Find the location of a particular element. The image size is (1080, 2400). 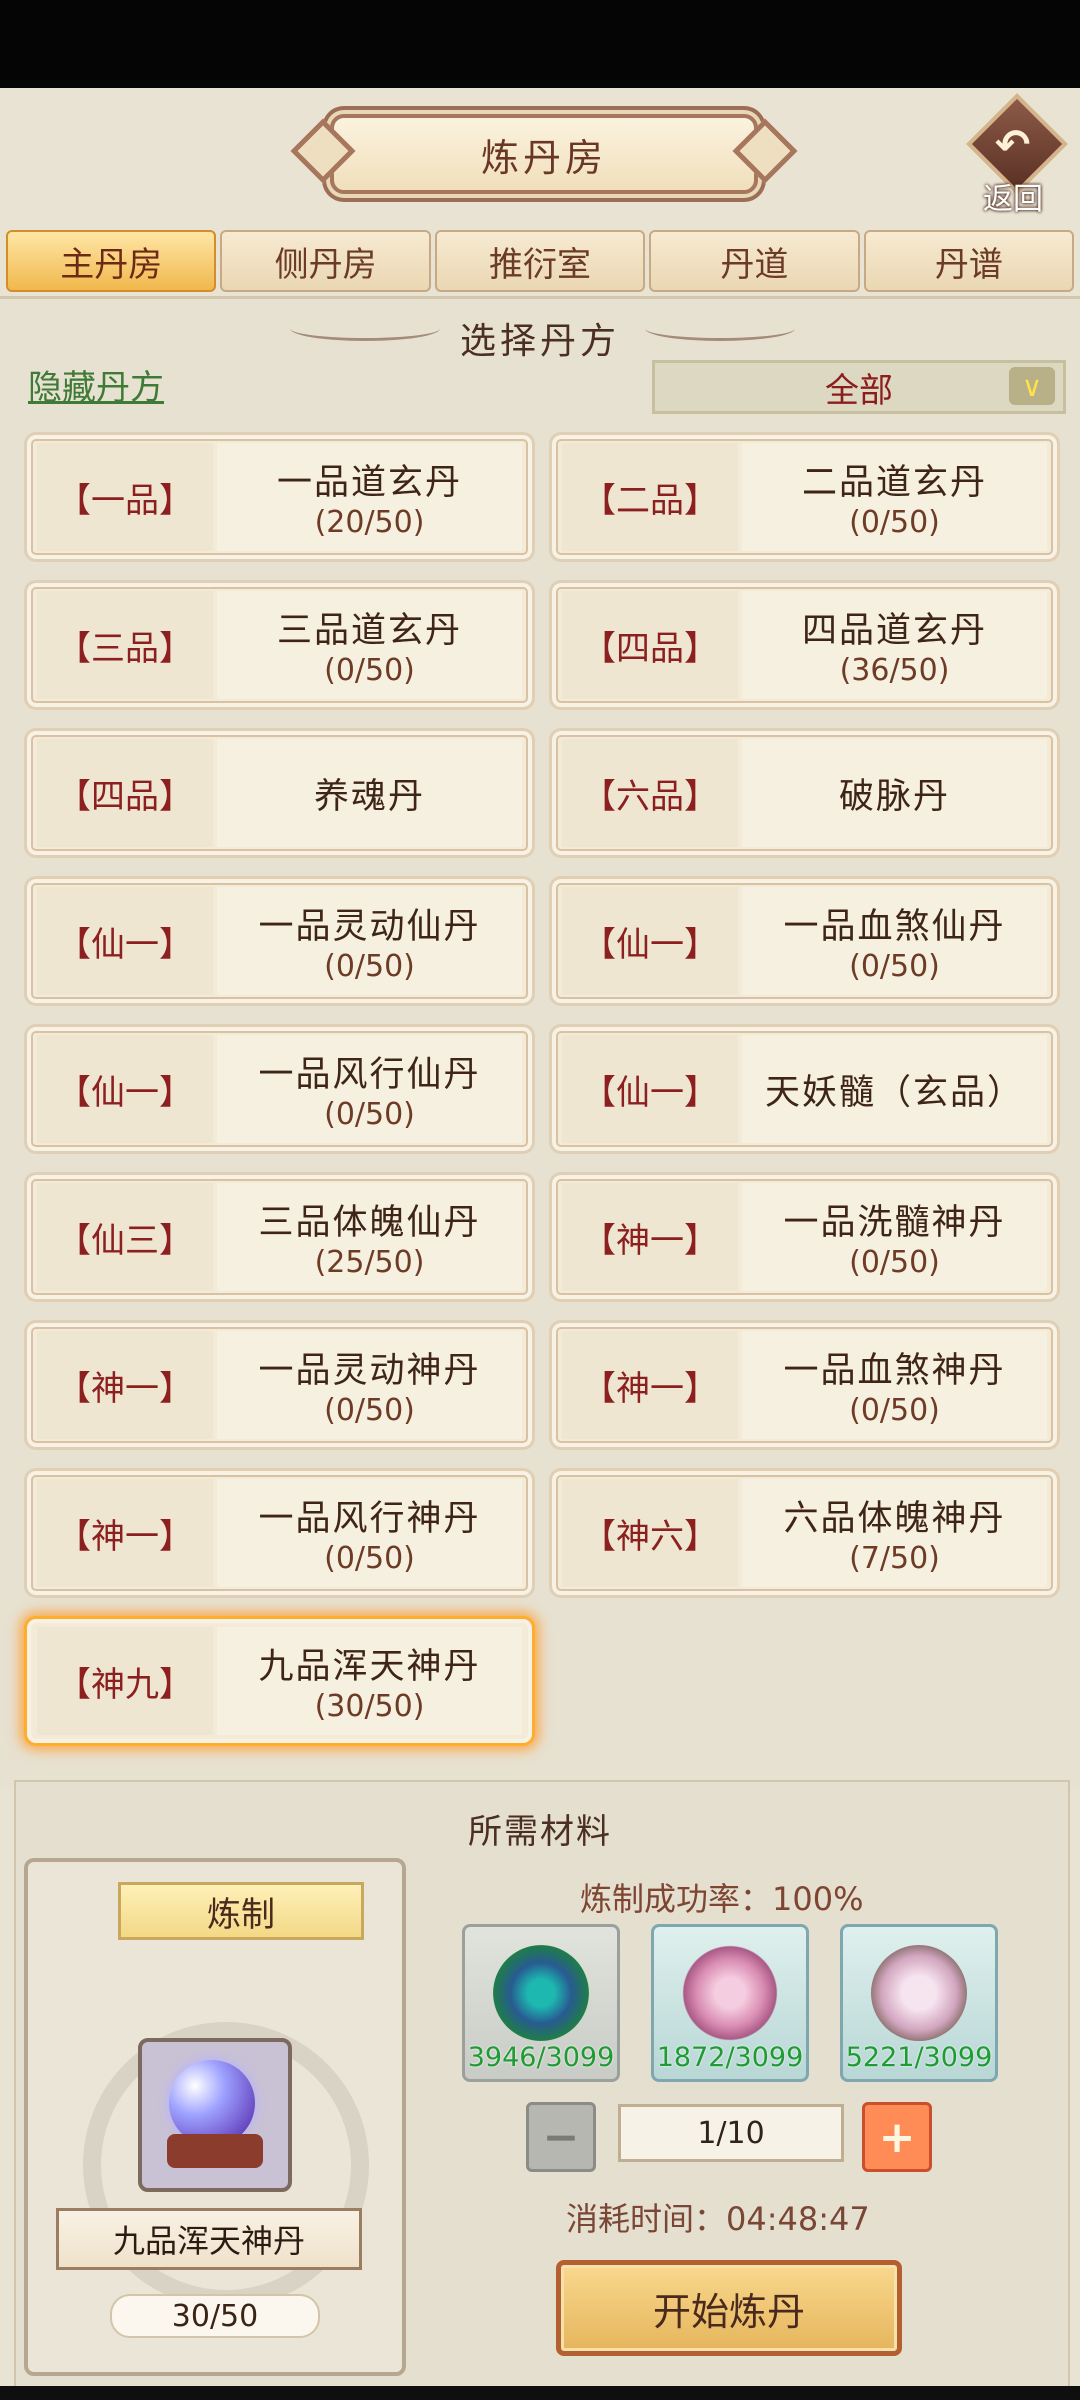

recipe-name: 一品灵动仙丹 is located at coordinates (369, 927).